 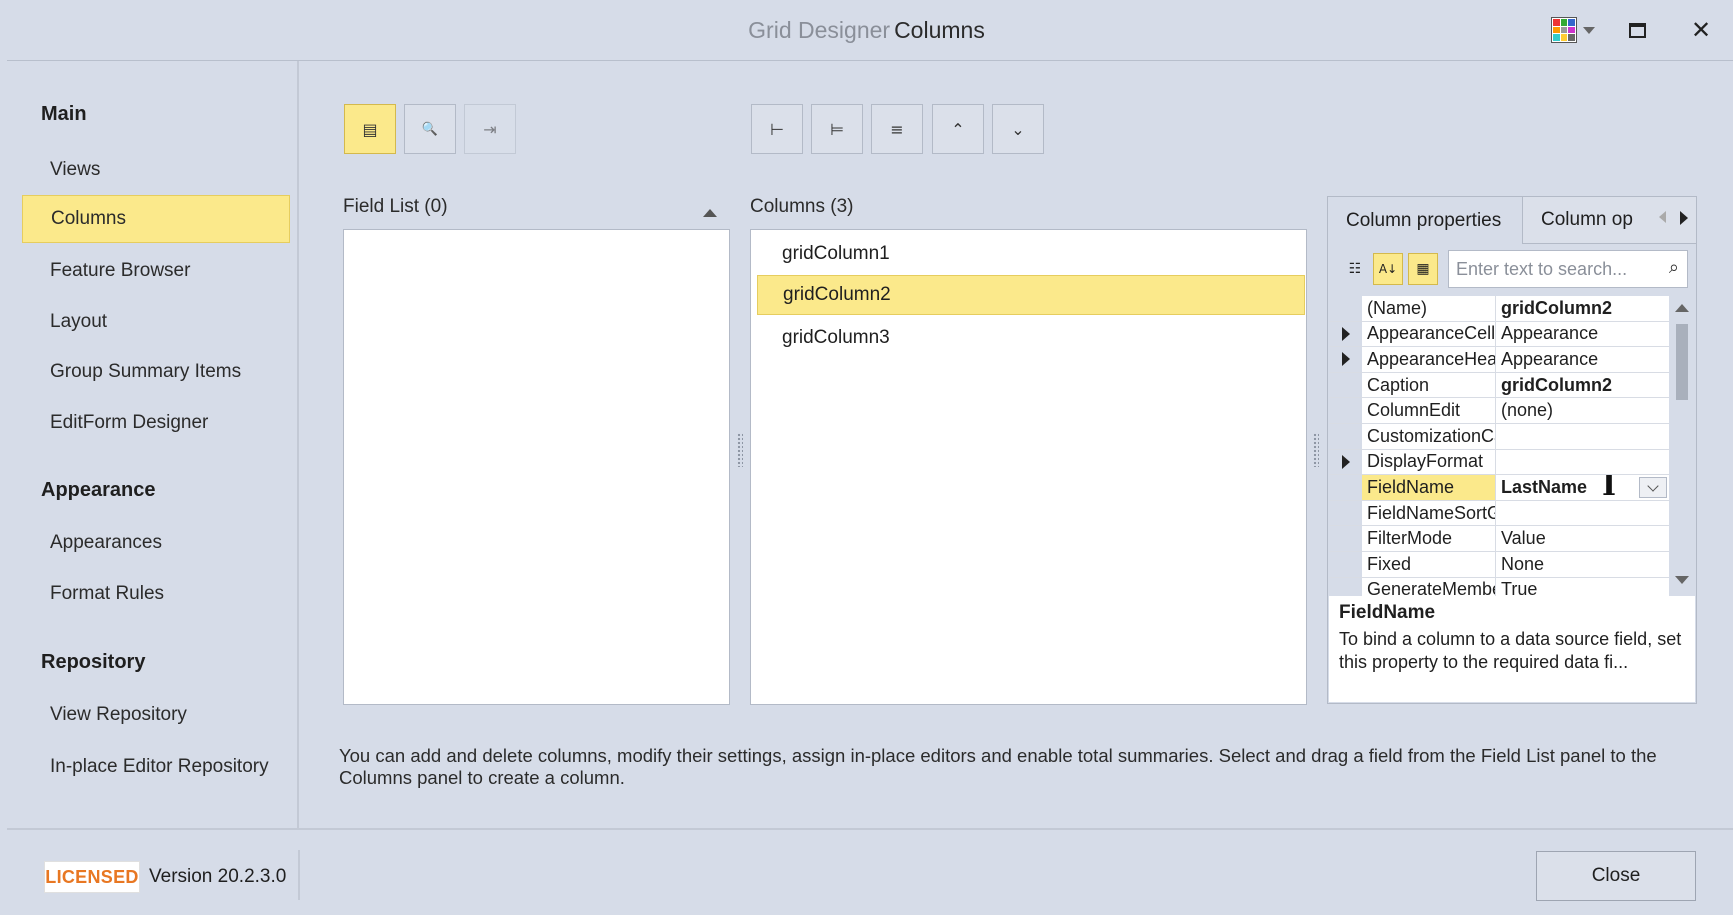 I want to click on dropdown-button, so click(x=1653, y=488).